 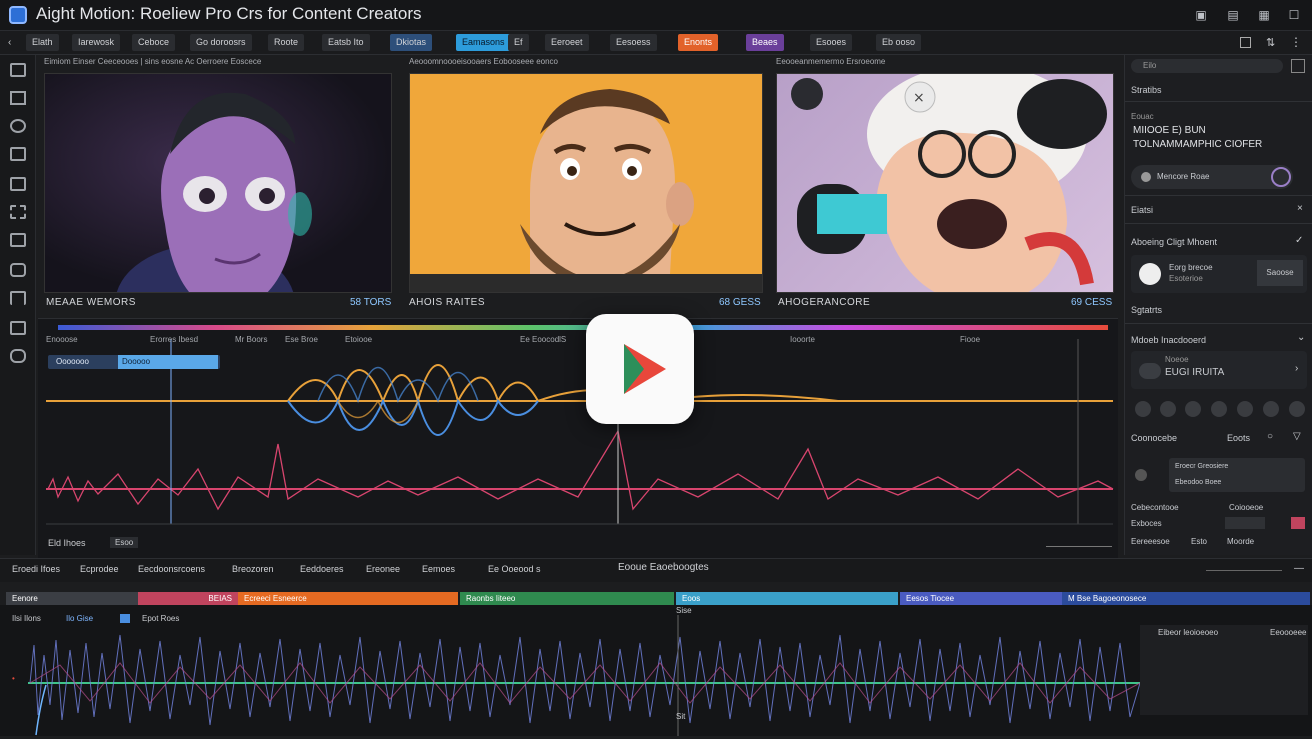 I want to click on check-icon: ✓, so click(x=1299, y=240).